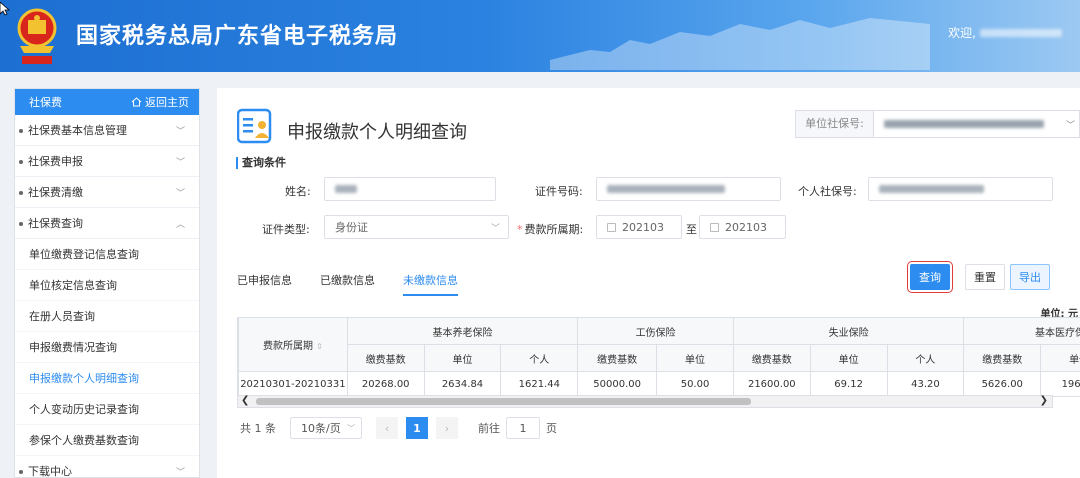 The width and height of the screenshot is (1080, 478). What do you see at coordinates (107, 254) in the screenshot?
I see `sidebar-subitem-unit-registration: 单位缴费登记信息查询` at bounding box center [107, 254].